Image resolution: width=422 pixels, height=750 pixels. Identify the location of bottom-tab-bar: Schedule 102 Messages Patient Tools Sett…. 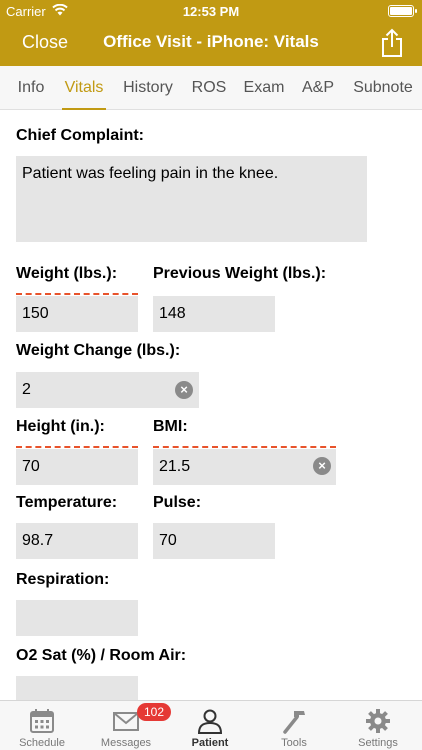
(211, 725).